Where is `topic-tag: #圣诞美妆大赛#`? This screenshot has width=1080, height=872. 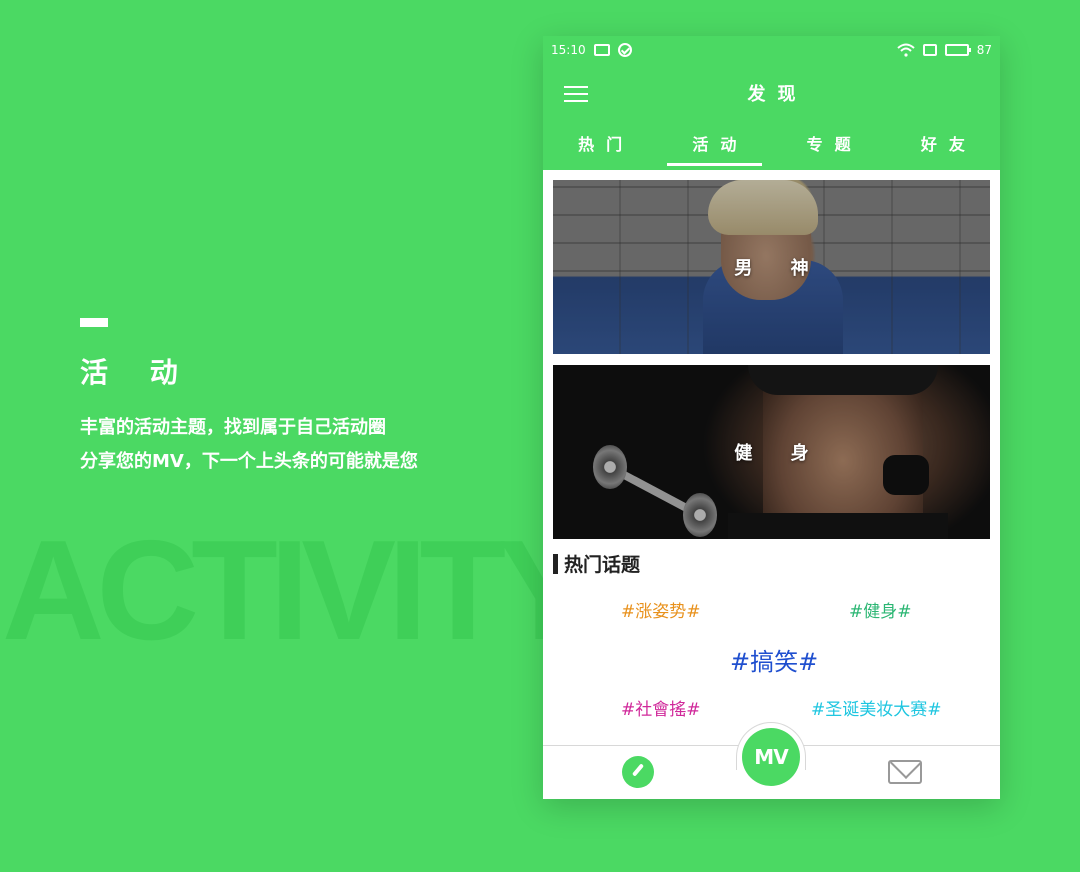 topic-tag: #圣诞美妆大赛# is located at coordinates (876, 707).